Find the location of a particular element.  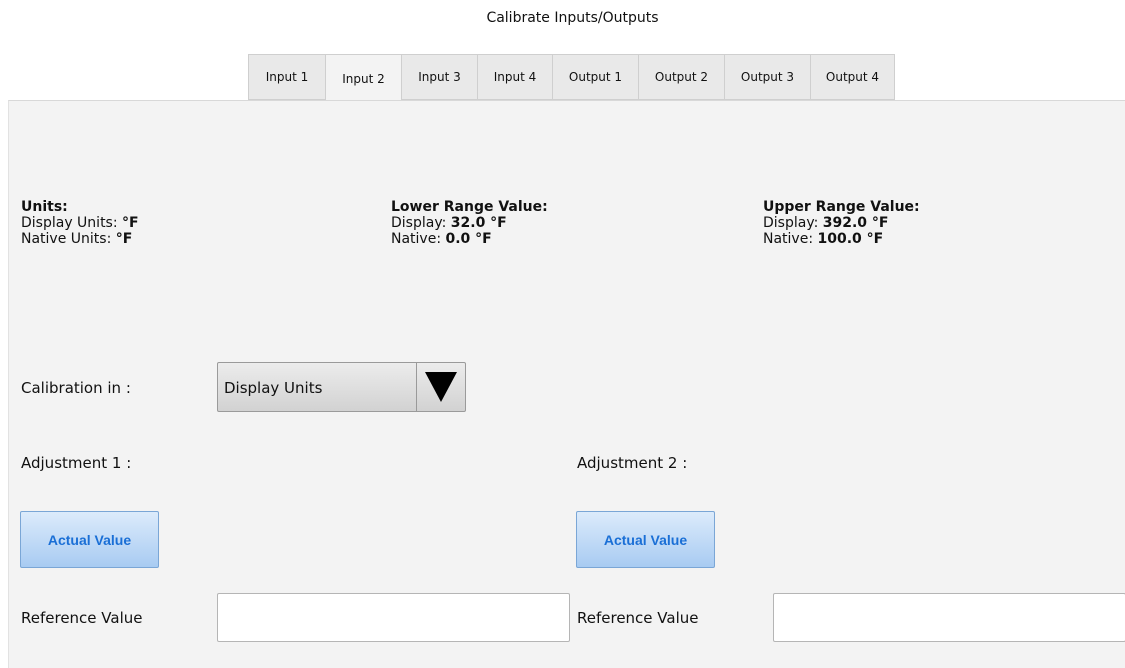

lower-range-heading: Lower Range Value: is located at coordinates (469, 207).